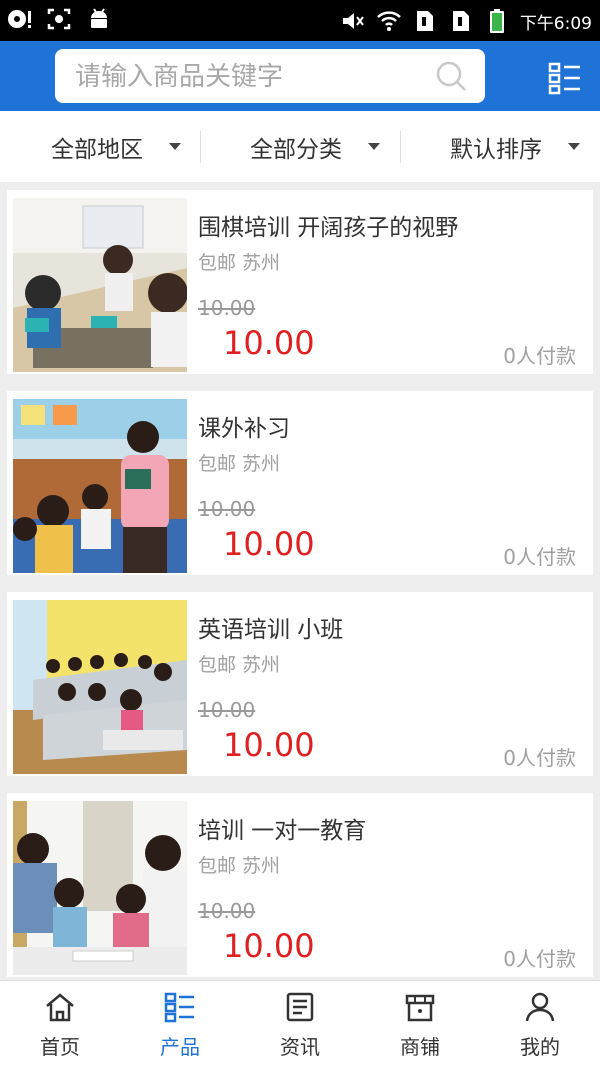 This screenshot has width=600, height=1068. Describe the element at coordinates (461, 21) in the screenshot. I see `sim2-icon` at that location.